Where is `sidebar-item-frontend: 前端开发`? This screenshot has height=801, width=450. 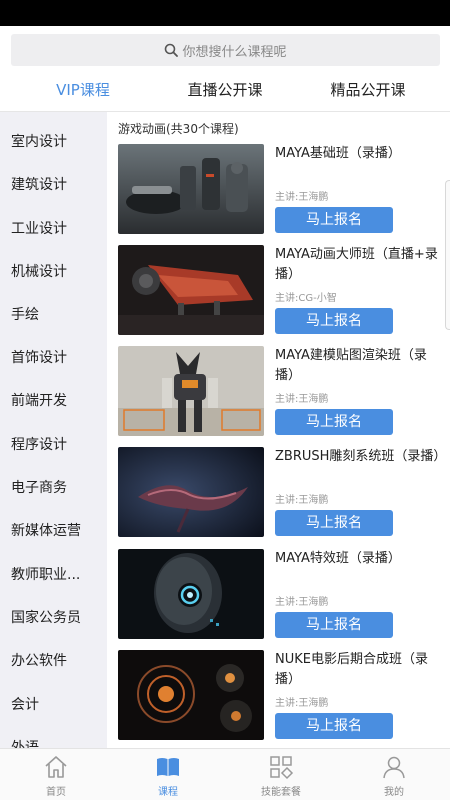 sidebar-item-frontend: 前端开发 is located at coordinates (39, 400).